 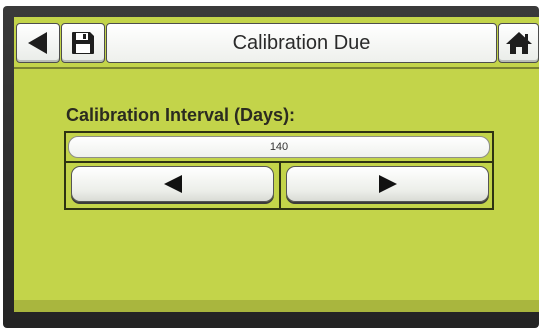 I want to click on panel-divider-vertical, so click(x=280, y=184).